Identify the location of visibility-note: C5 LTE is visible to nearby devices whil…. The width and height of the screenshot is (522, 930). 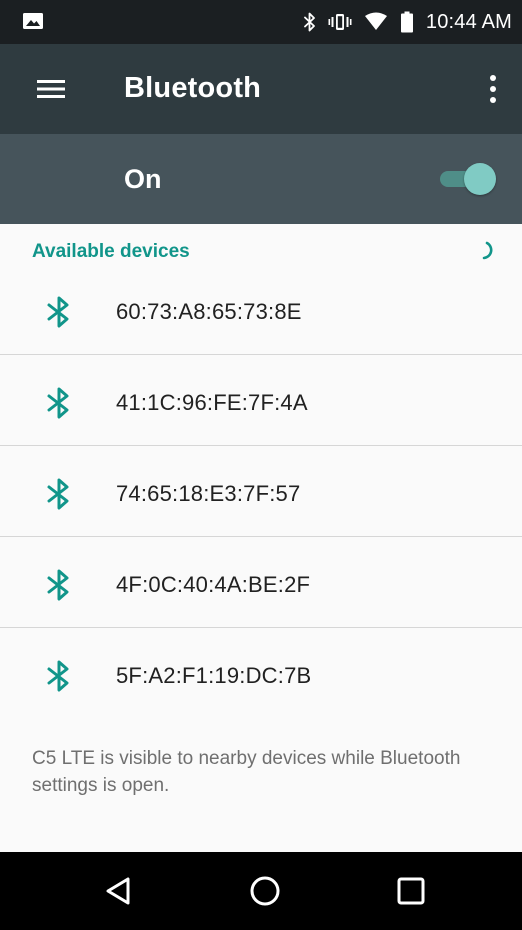
(246, 772).